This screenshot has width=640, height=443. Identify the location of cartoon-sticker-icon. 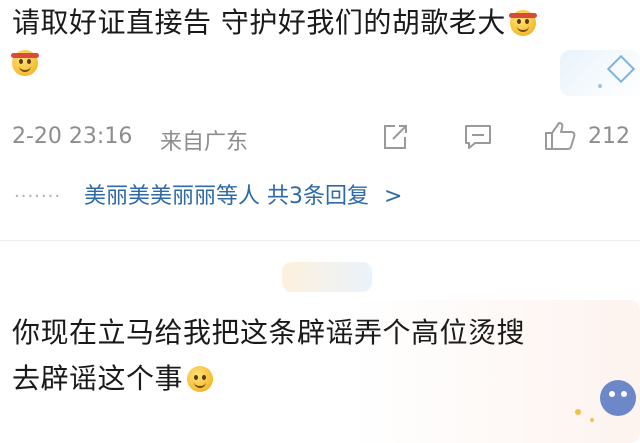
(605, 401).